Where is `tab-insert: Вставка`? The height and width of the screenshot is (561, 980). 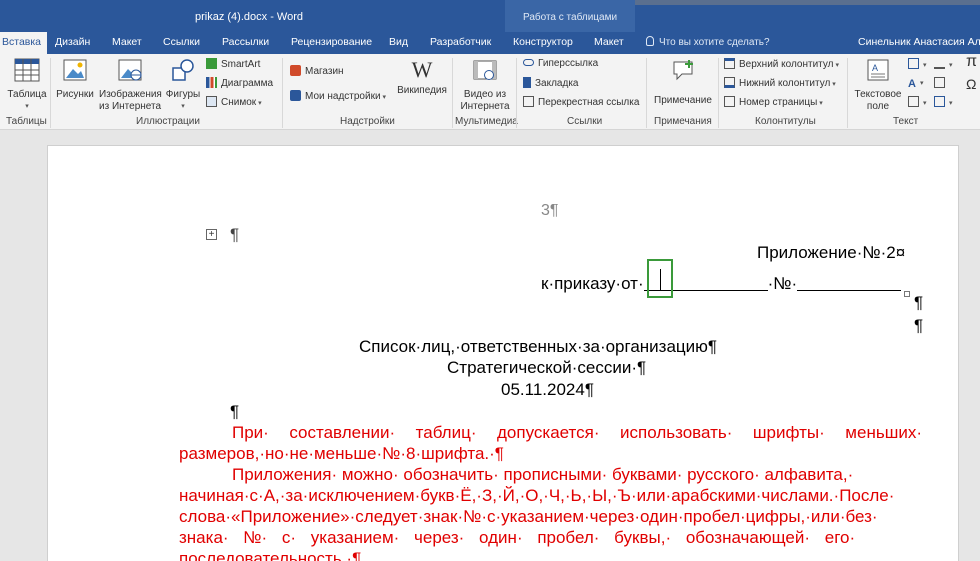
tab-insert: Вставка is located at coordinates (24, 43).